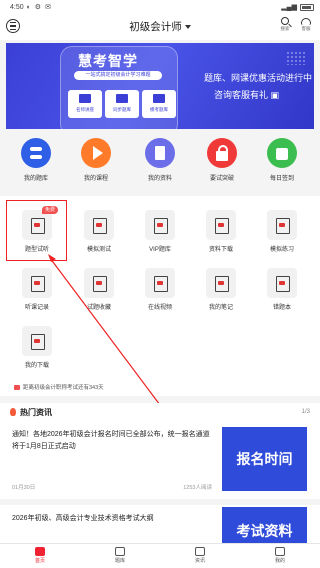  I want to click on speaker-icon, so click(17, 387).